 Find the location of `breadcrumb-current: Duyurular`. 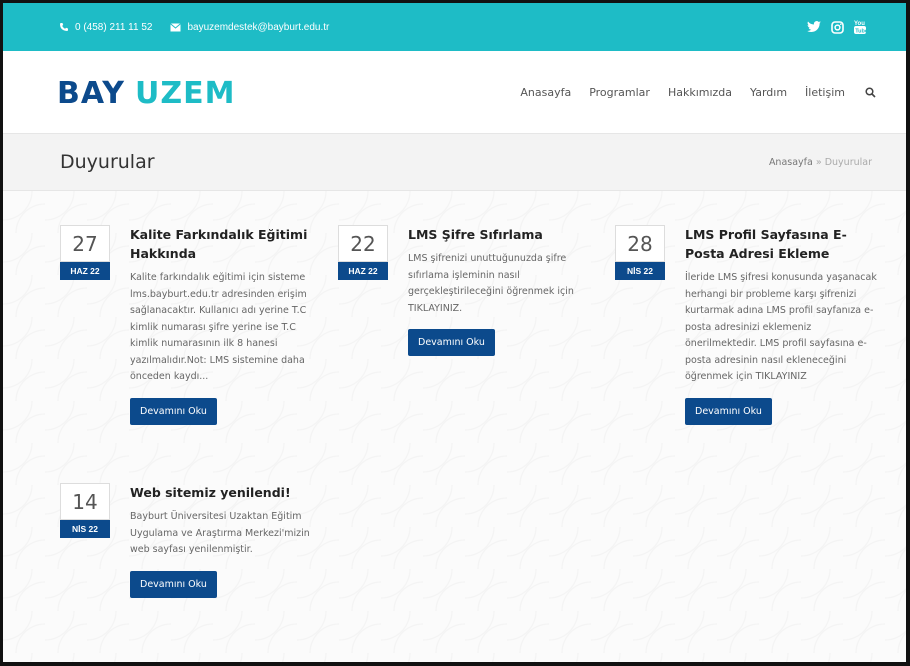

breadcrumb-current: Duyurular is located at coordinates (848, 162).